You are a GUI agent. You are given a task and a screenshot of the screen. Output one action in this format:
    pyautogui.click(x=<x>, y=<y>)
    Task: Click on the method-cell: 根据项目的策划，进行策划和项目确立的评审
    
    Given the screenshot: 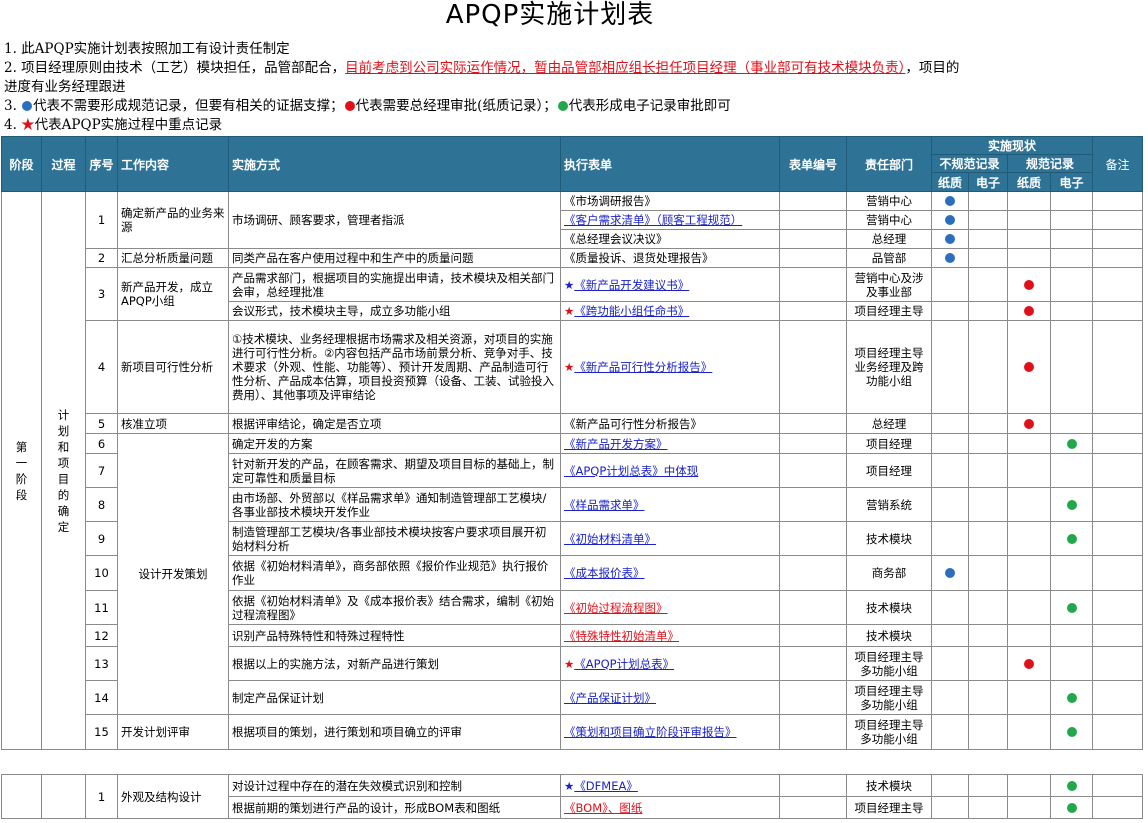 What is the action you would take?
    pyautogui.click(x=394, y=732)
    